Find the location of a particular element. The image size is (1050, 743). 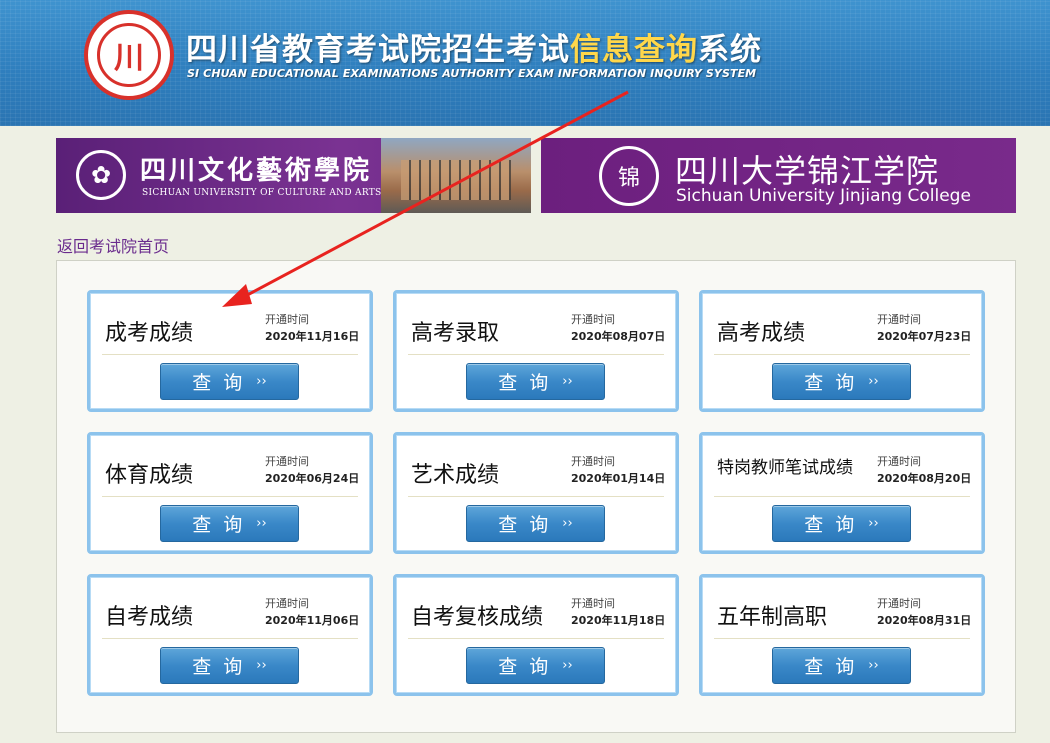

query-card: 特岗教师笔试成绩 开通时间 2020年08月20日查询 ›› is located at coordinates (842, 493).